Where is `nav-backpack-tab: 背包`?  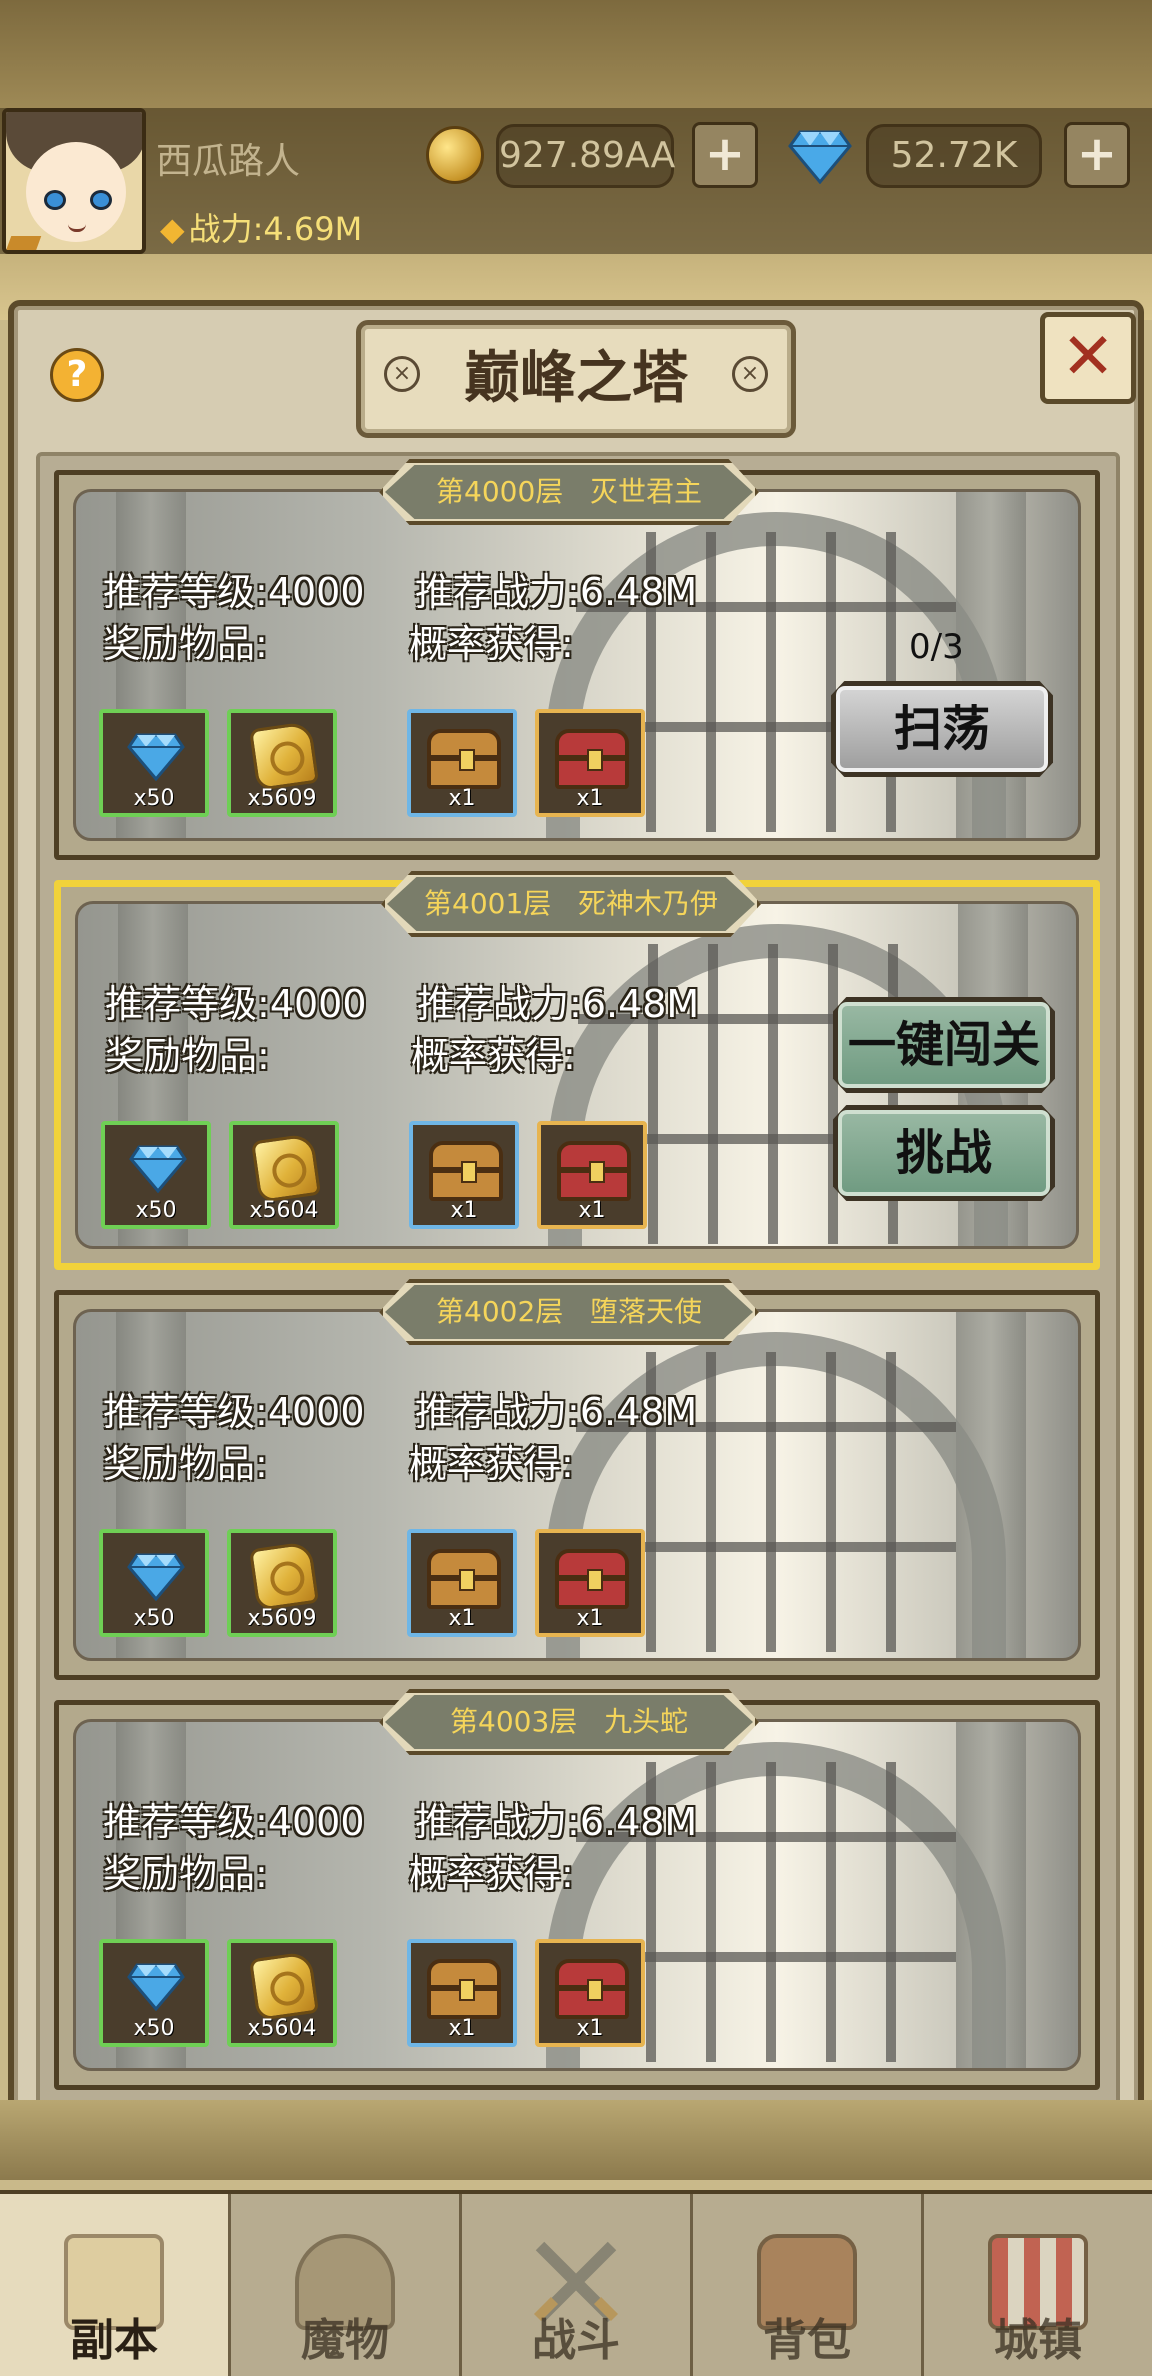
nav-backpack-tab: 背包 is located at coordinates (808, 2285).